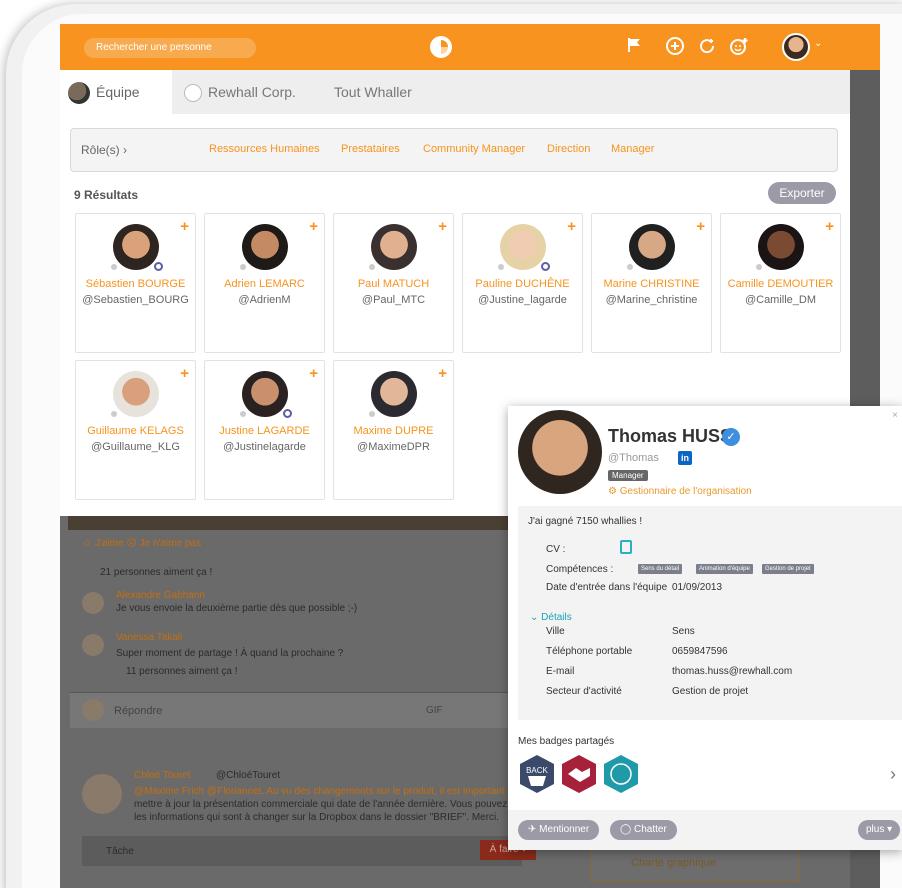 This screenshot has width=902, height=888. I want to click on person-name: Pauline DUCHÊNE, so click(522, 284).